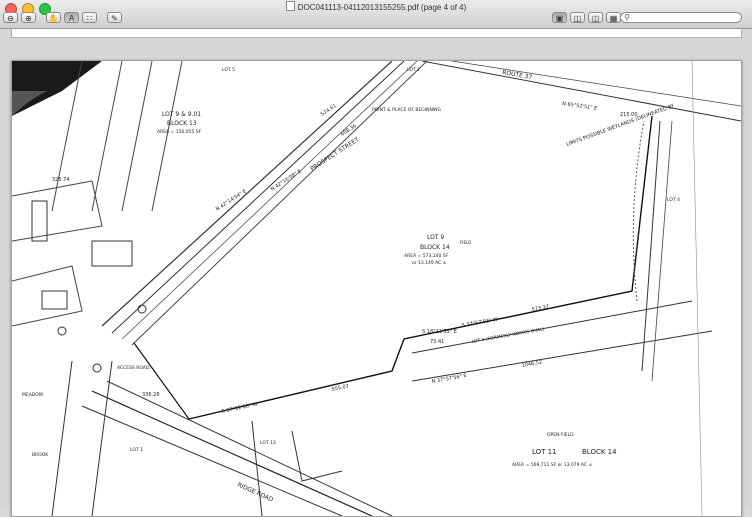 Image resolution: width=752 pixels, height=517 pixels. Describe the element at coordinates (133, 368) in the screenshot. I see `access-road-label: ACCESS ROAD` at that location.